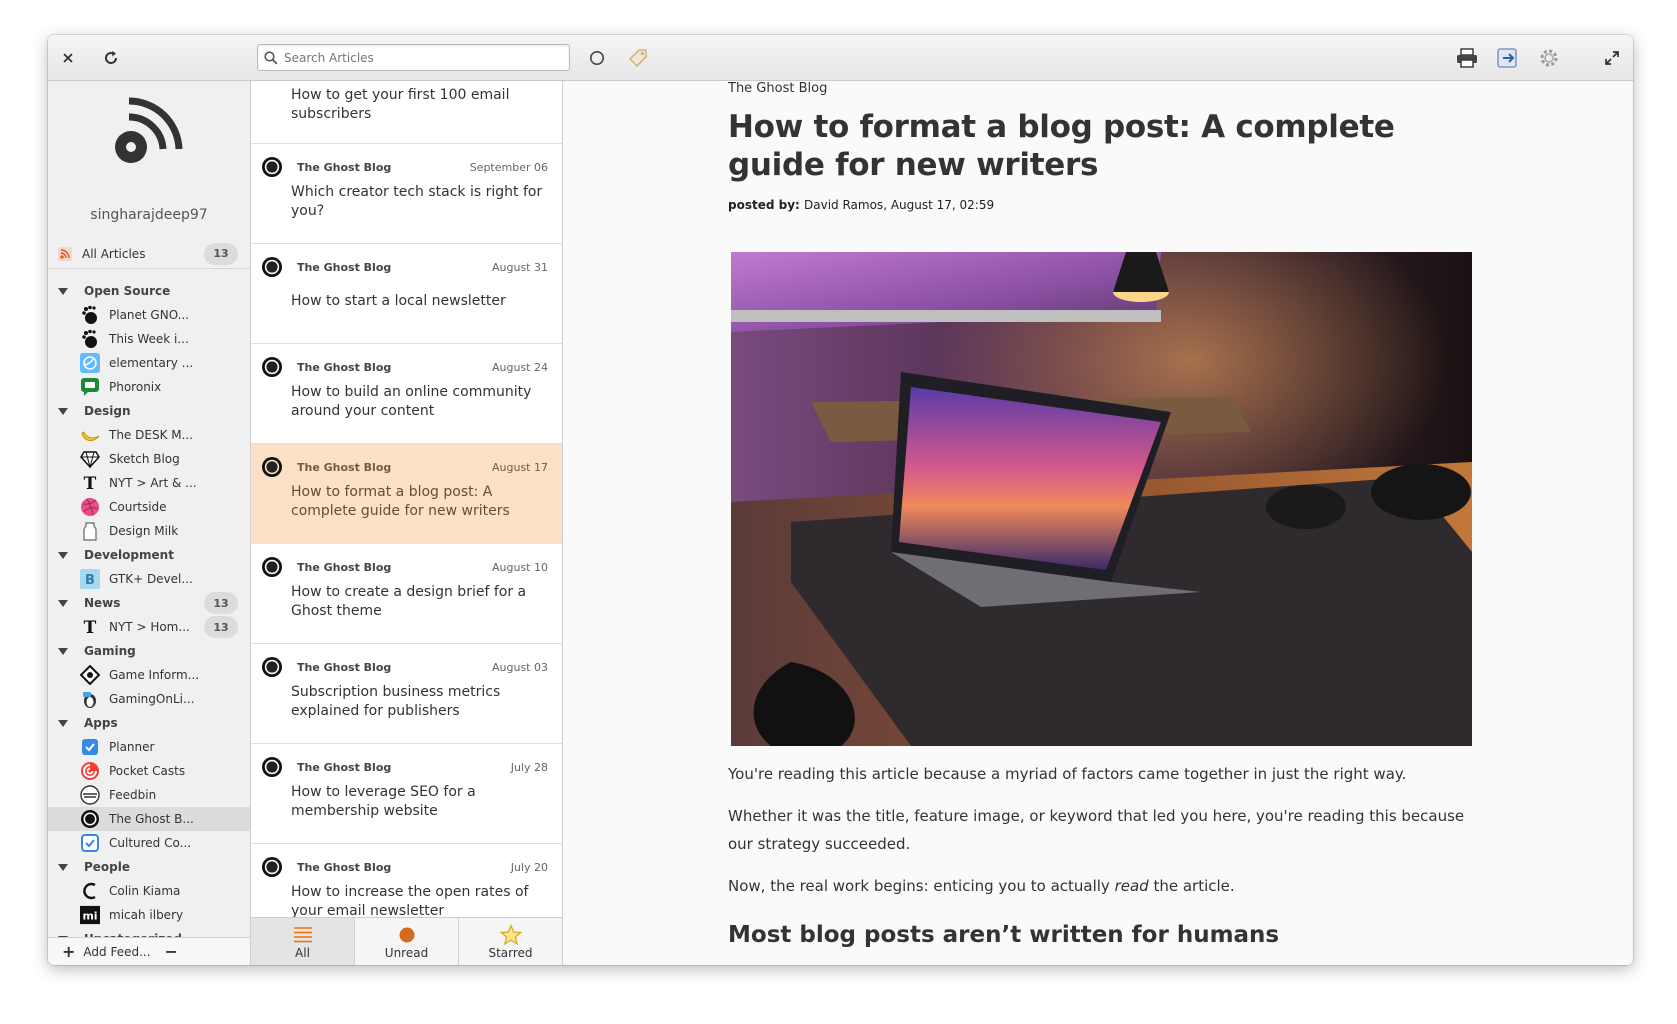  I want to click on sidebar-item-all-articles: All Articles 13, so click(149, 254).